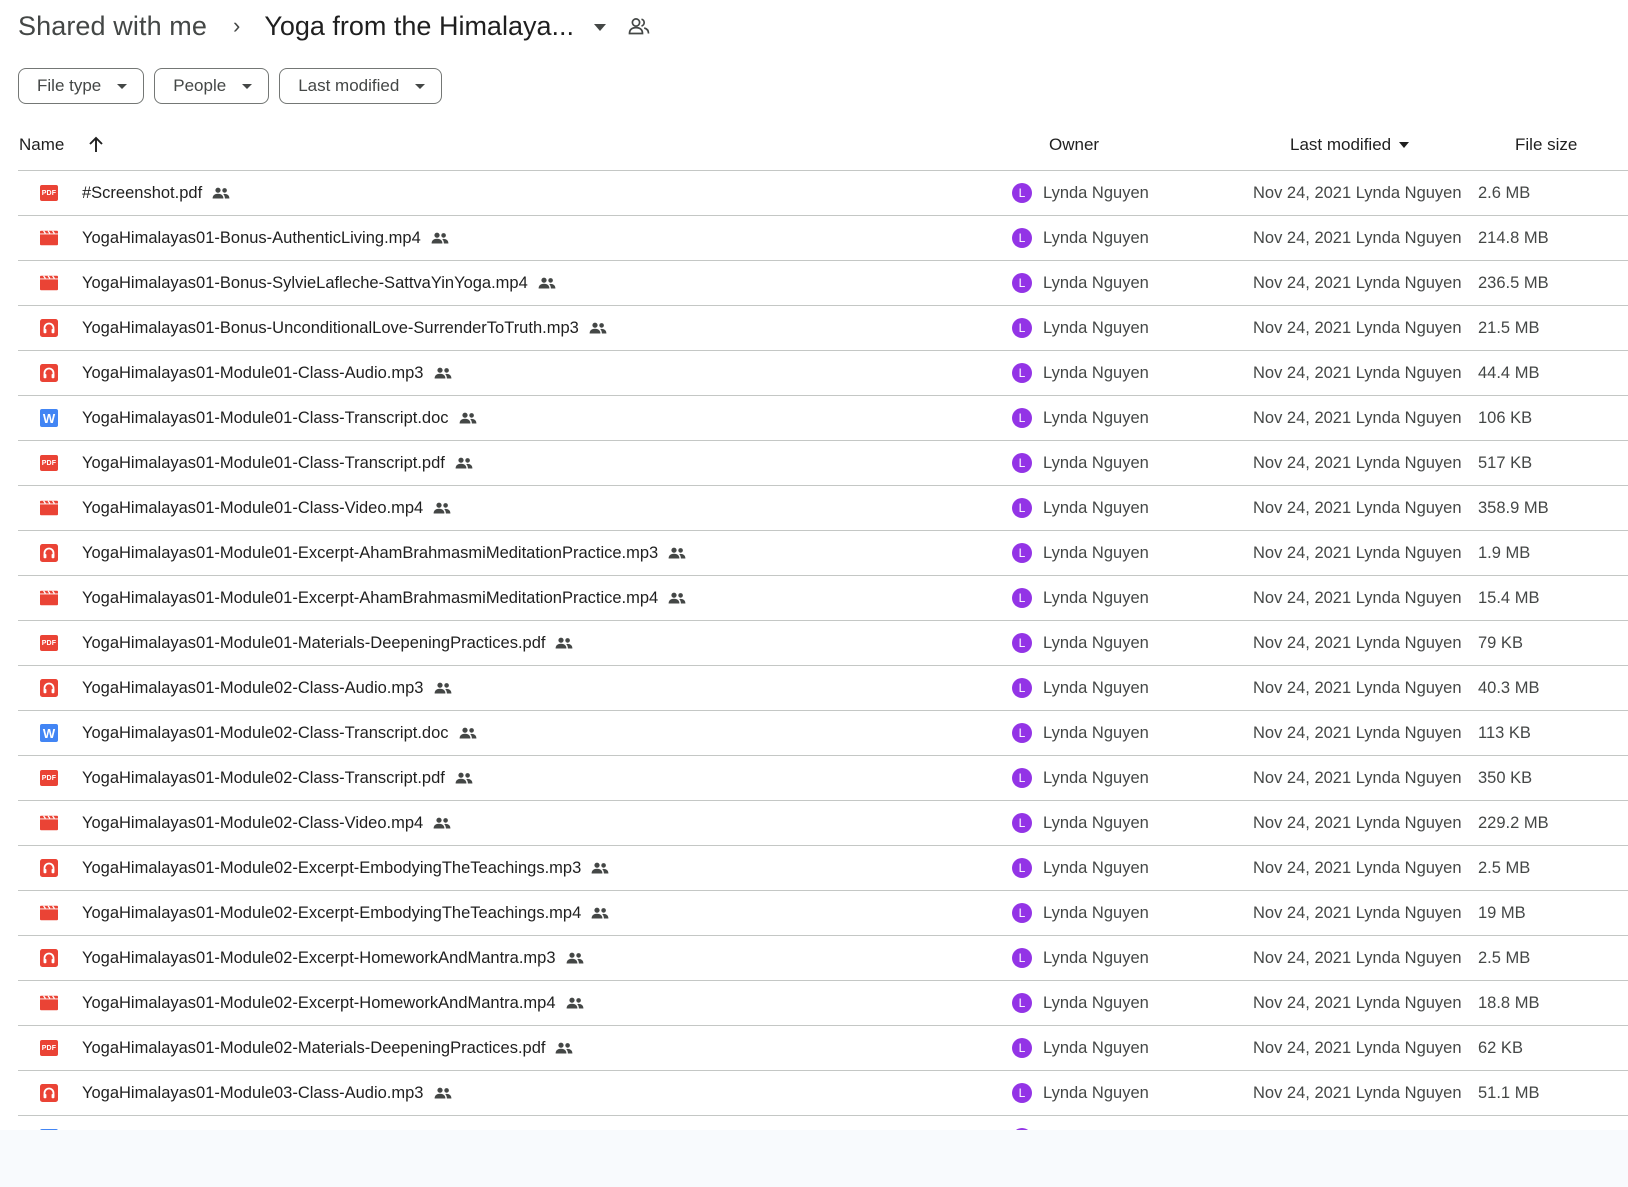 Image resolution: width=1628 pixels, height=1187 pixels. I want to click on file-name: YogaHimalayas01-Module03-Class-Audio.mp3, so click(253, 1092).